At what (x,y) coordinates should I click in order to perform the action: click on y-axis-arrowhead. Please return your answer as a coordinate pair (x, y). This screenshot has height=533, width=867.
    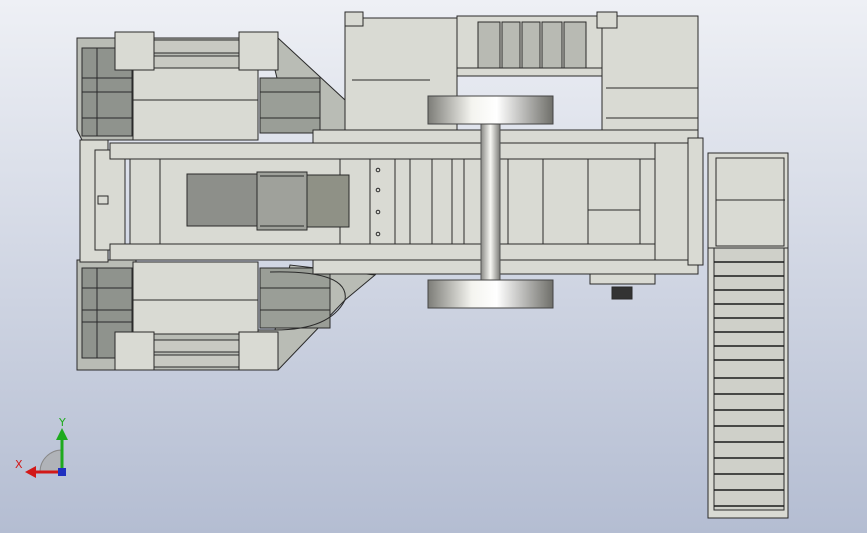
    Looking at the image, I should click on (62, 434).